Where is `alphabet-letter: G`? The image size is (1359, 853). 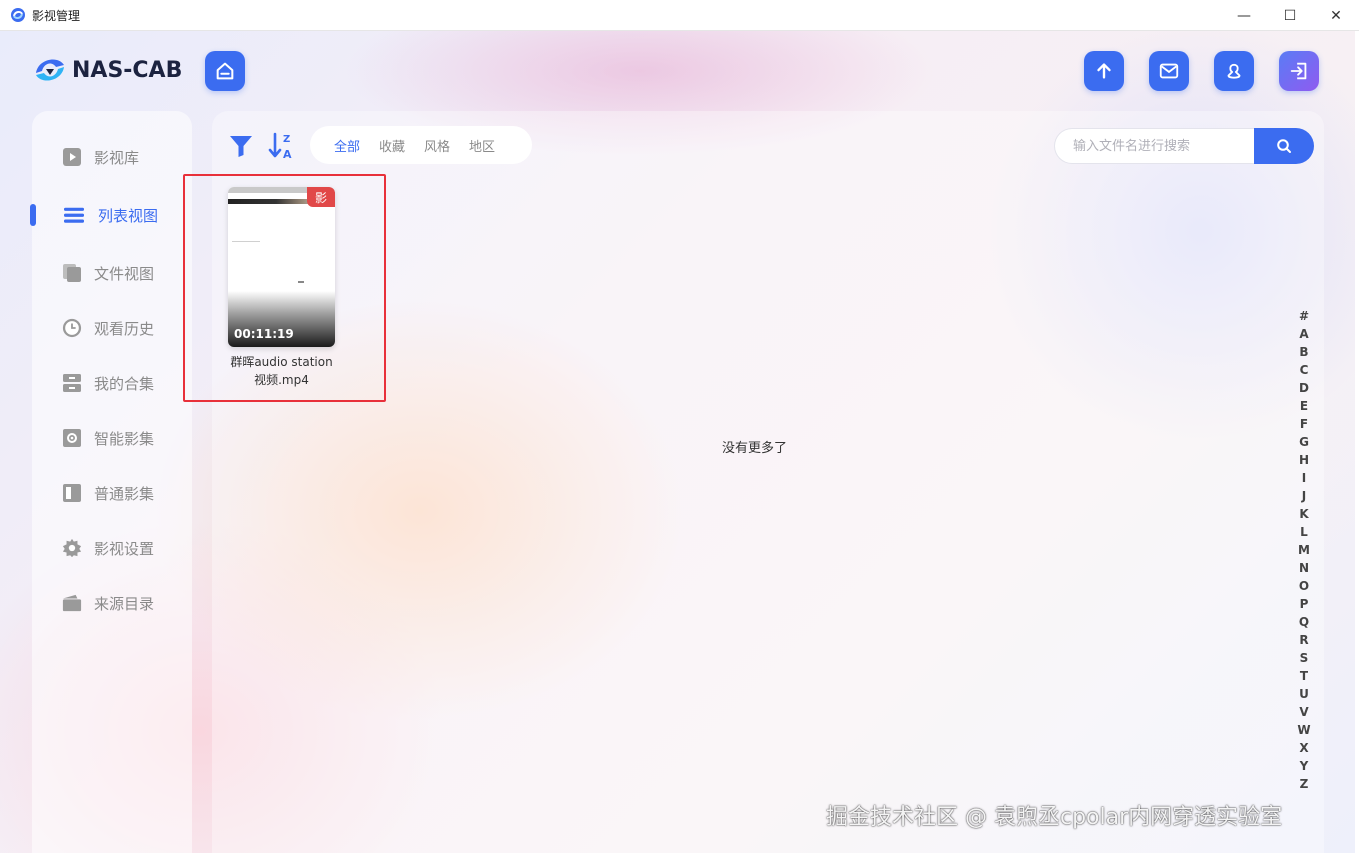
alphabet-letter: G is located at coordinates (1304, 442).